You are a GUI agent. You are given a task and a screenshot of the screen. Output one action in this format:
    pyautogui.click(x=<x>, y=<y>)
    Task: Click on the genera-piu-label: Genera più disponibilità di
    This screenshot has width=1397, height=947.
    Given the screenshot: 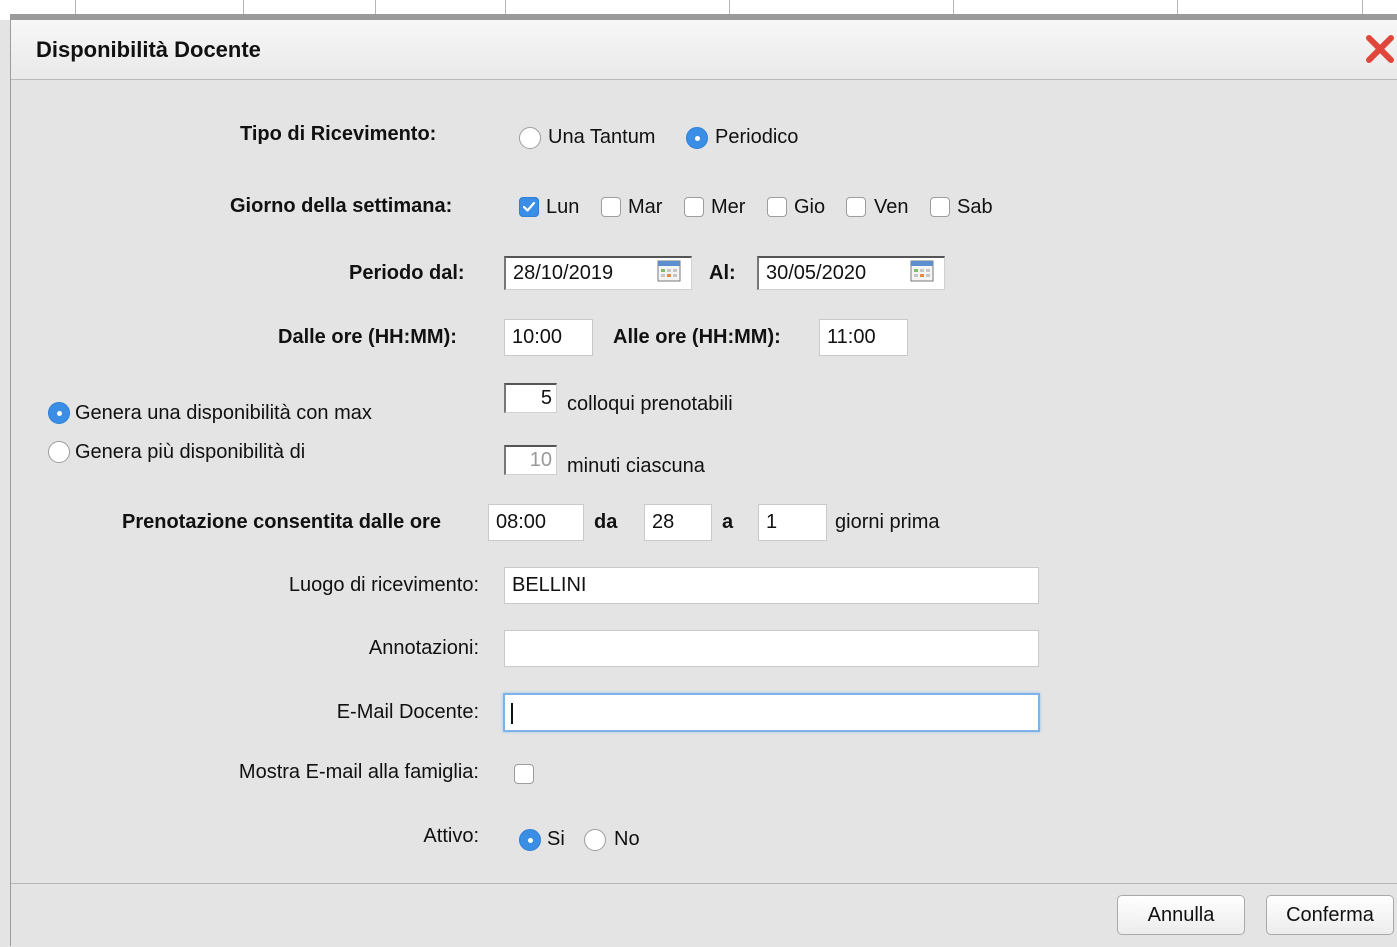 What is the action you would take?
    pyautogui.click(x=190, y=452)
    